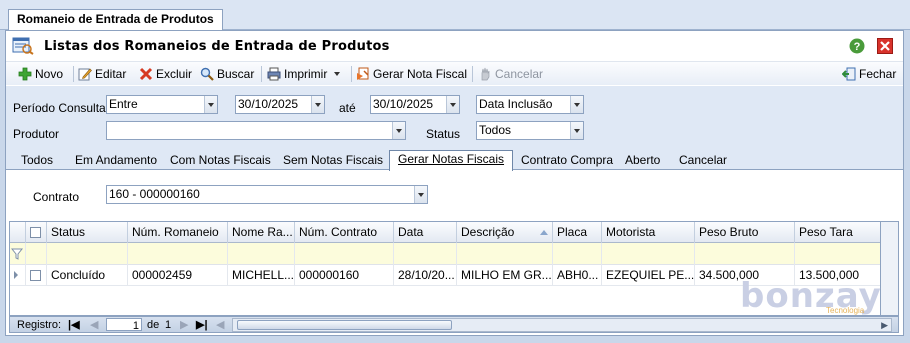  I want to click on tab-todos: Todos, so click(37, 161).